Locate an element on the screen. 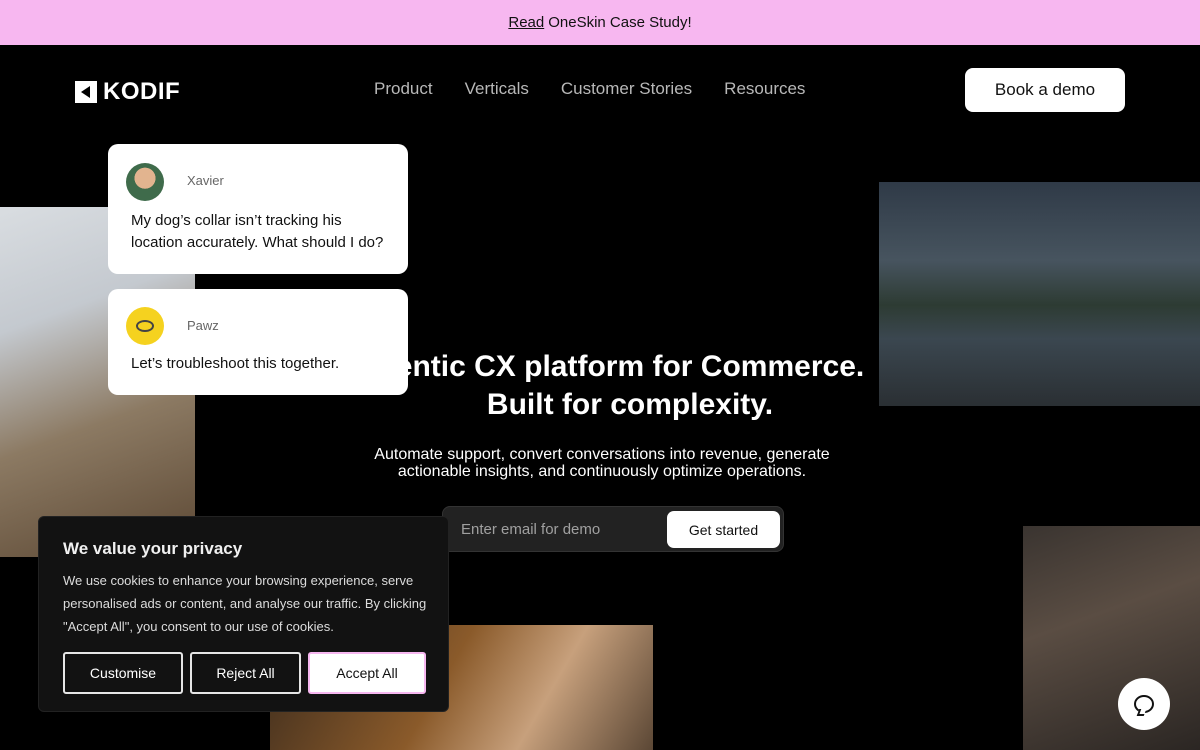 The image size is (1200, 750). photo-smiling-man is located at coordinates (1111, 638).